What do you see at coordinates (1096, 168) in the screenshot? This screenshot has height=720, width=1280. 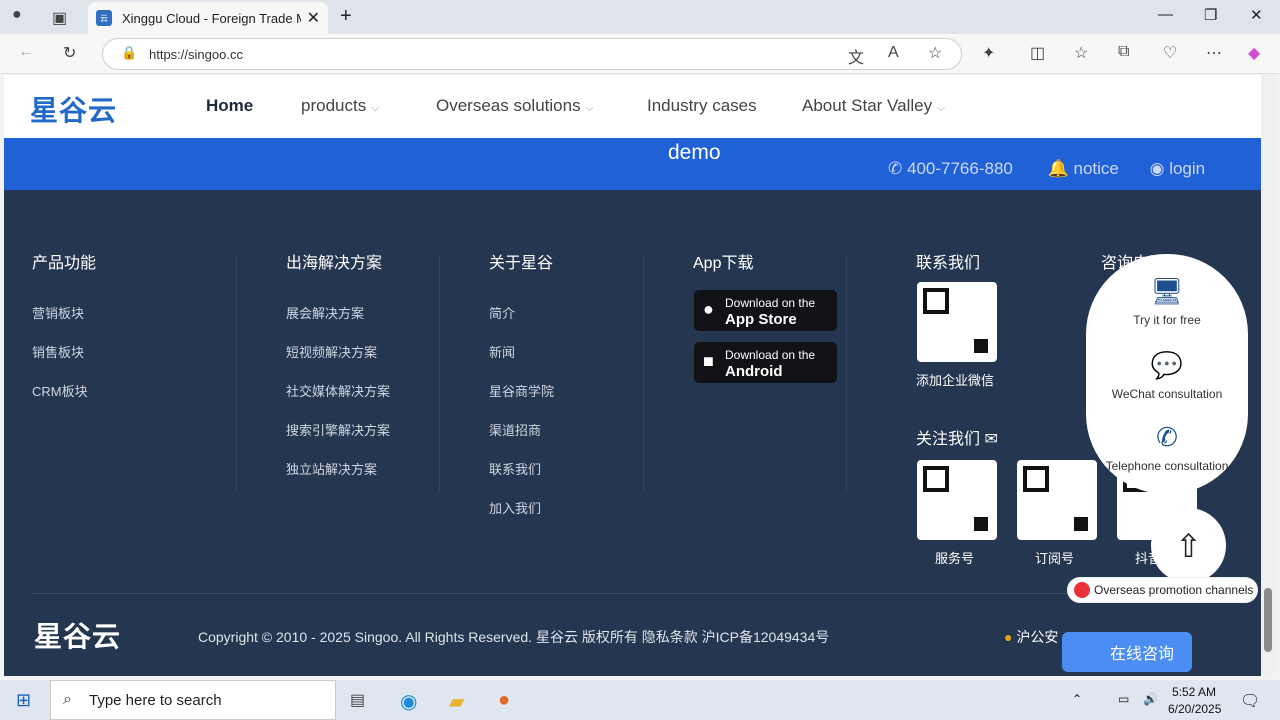 I see `notice-link: notice` at bounding box center [1096, 168].